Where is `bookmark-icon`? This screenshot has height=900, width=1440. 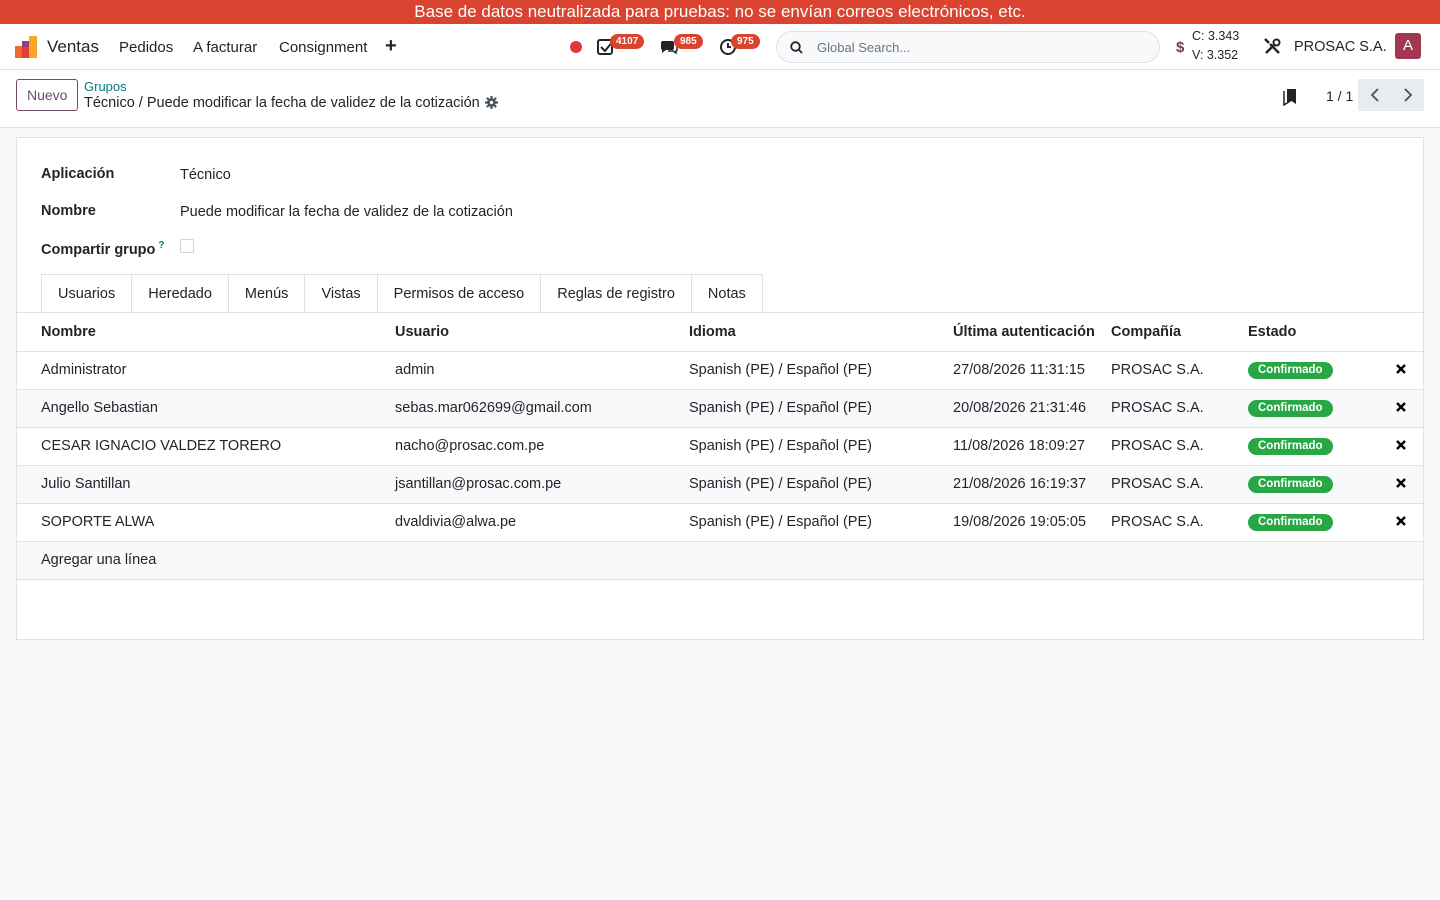 bookmark-icon is located at coordinates (1290, 97).